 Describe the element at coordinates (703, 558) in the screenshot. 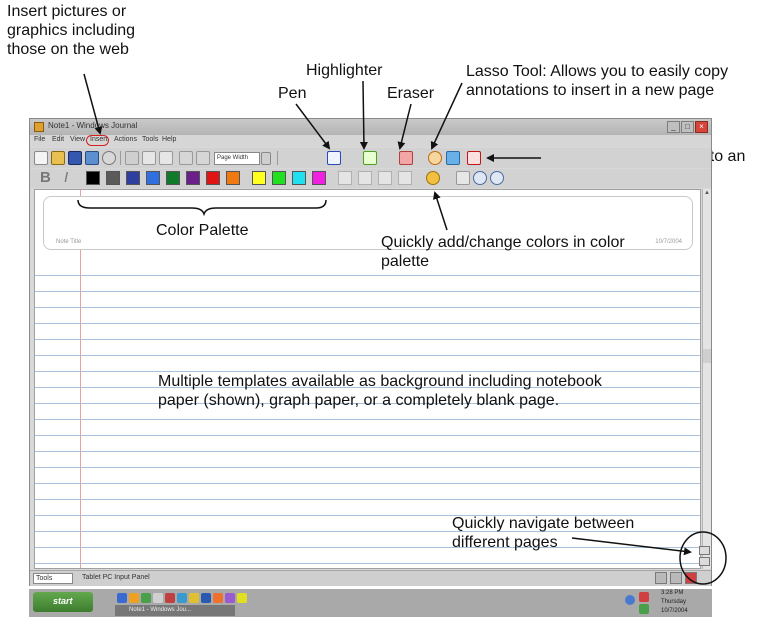

I see `navigate-circle` at that location.